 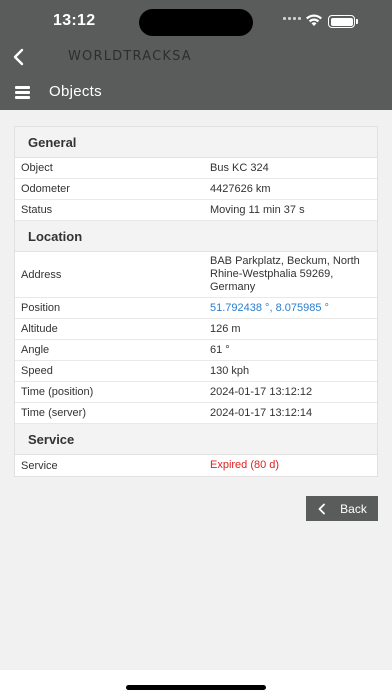 I want to click on back-chevron-icon, so click(x=19, y=57).